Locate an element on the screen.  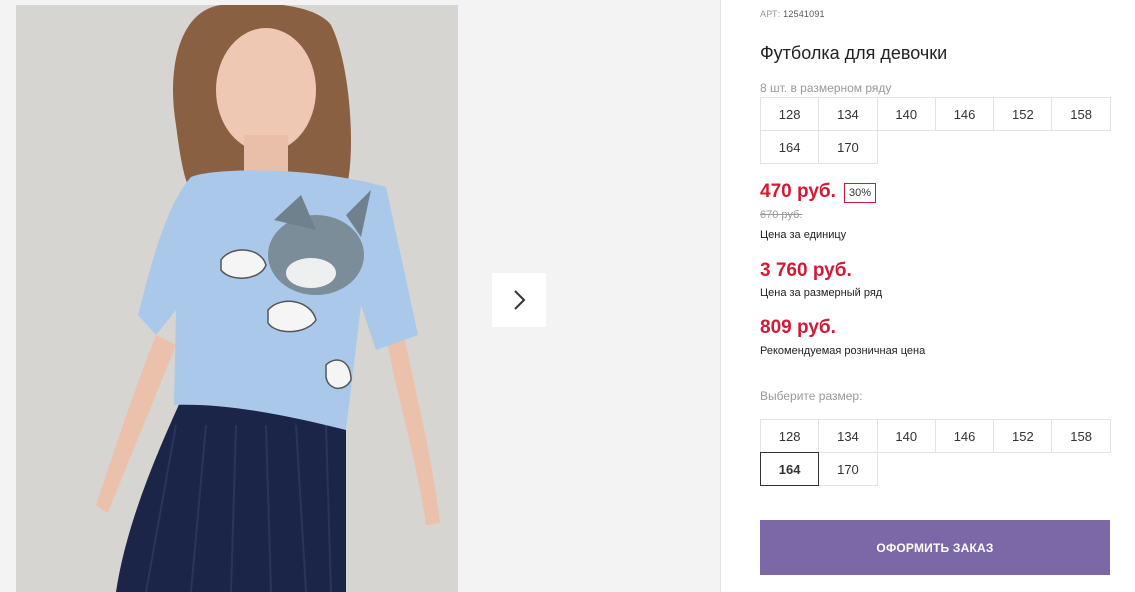
size-option: 140 is located at coordinates (906, 436).